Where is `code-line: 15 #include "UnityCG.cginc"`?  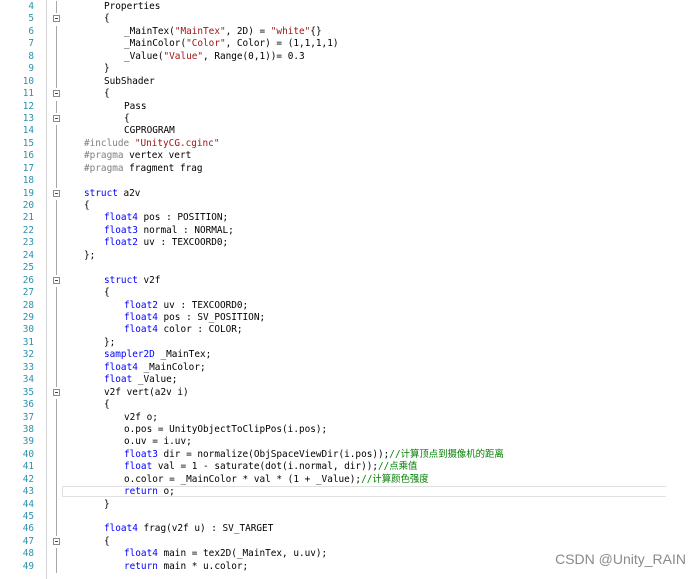 code-line: 15 #include "UnityCG.cginc" is located at coordinates (334, 144).